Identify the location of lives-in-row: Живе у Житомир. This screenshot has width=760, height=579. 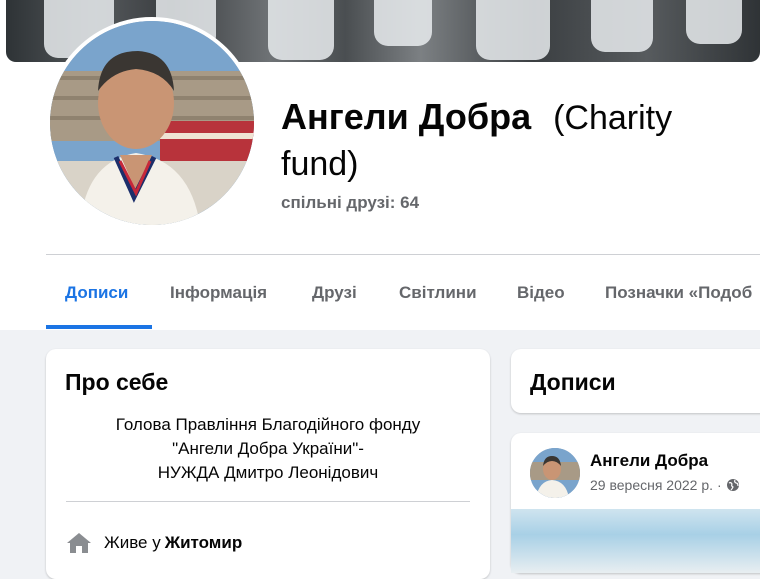
(154, 543).